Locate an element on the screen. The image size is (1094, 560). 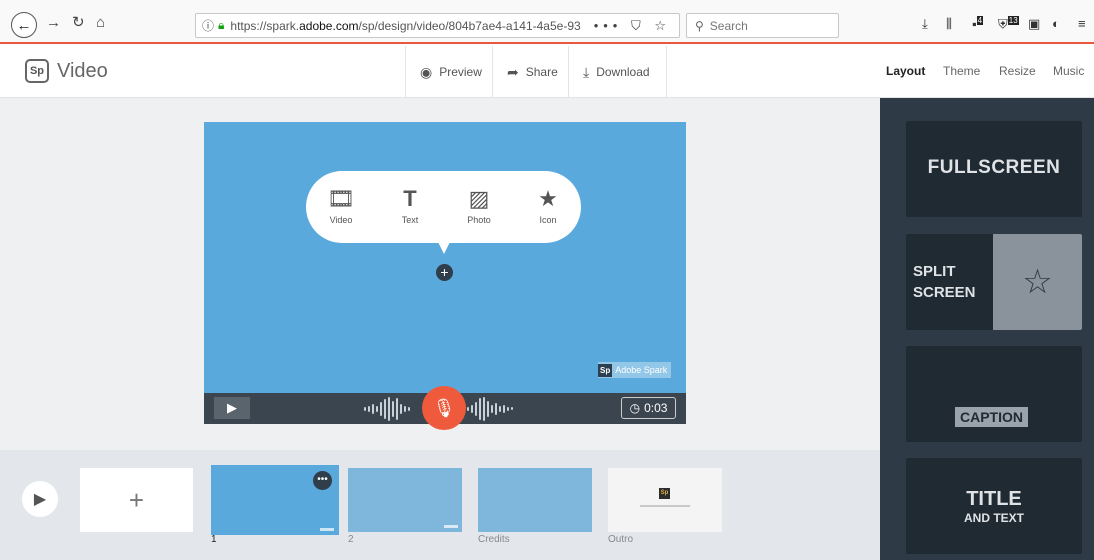
waveform-right is located at coordinates (490, 408).